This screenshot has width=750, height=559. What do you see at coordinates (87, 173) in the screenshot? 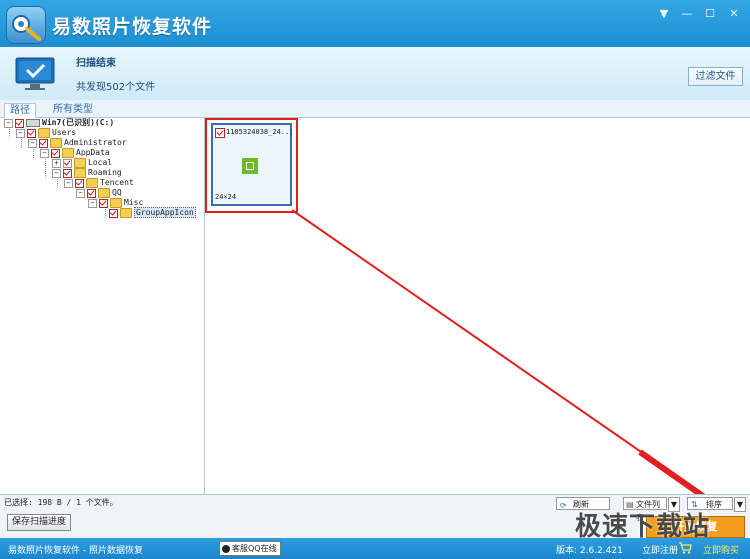
I see `tree-item-roaming: − Roaming` at bounding box center [87, 173].